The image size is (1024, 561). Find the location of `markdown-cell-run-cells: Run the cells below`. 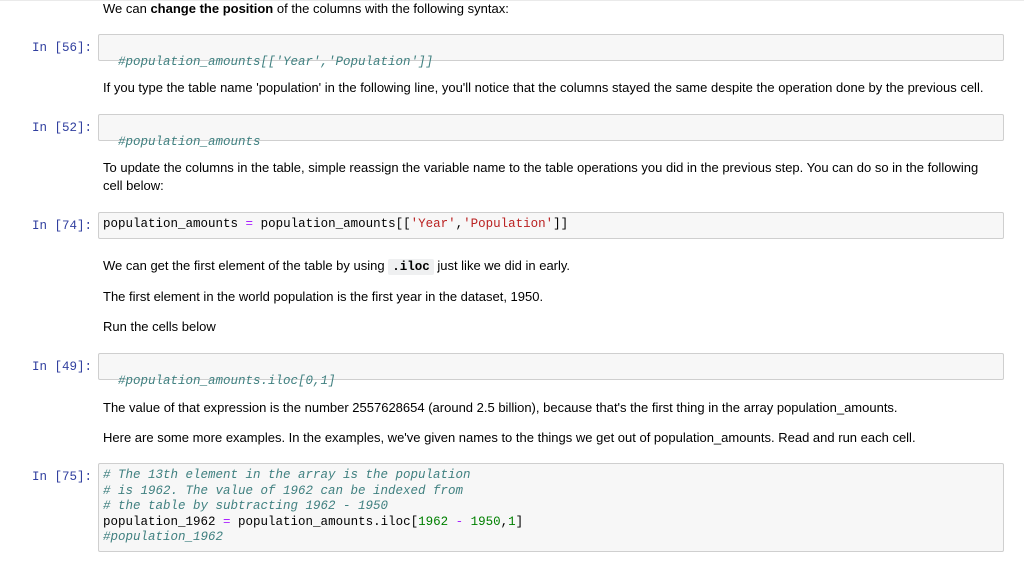

markdown-cell-run-cells: Run the cells below is located at coordinates (551, 327).